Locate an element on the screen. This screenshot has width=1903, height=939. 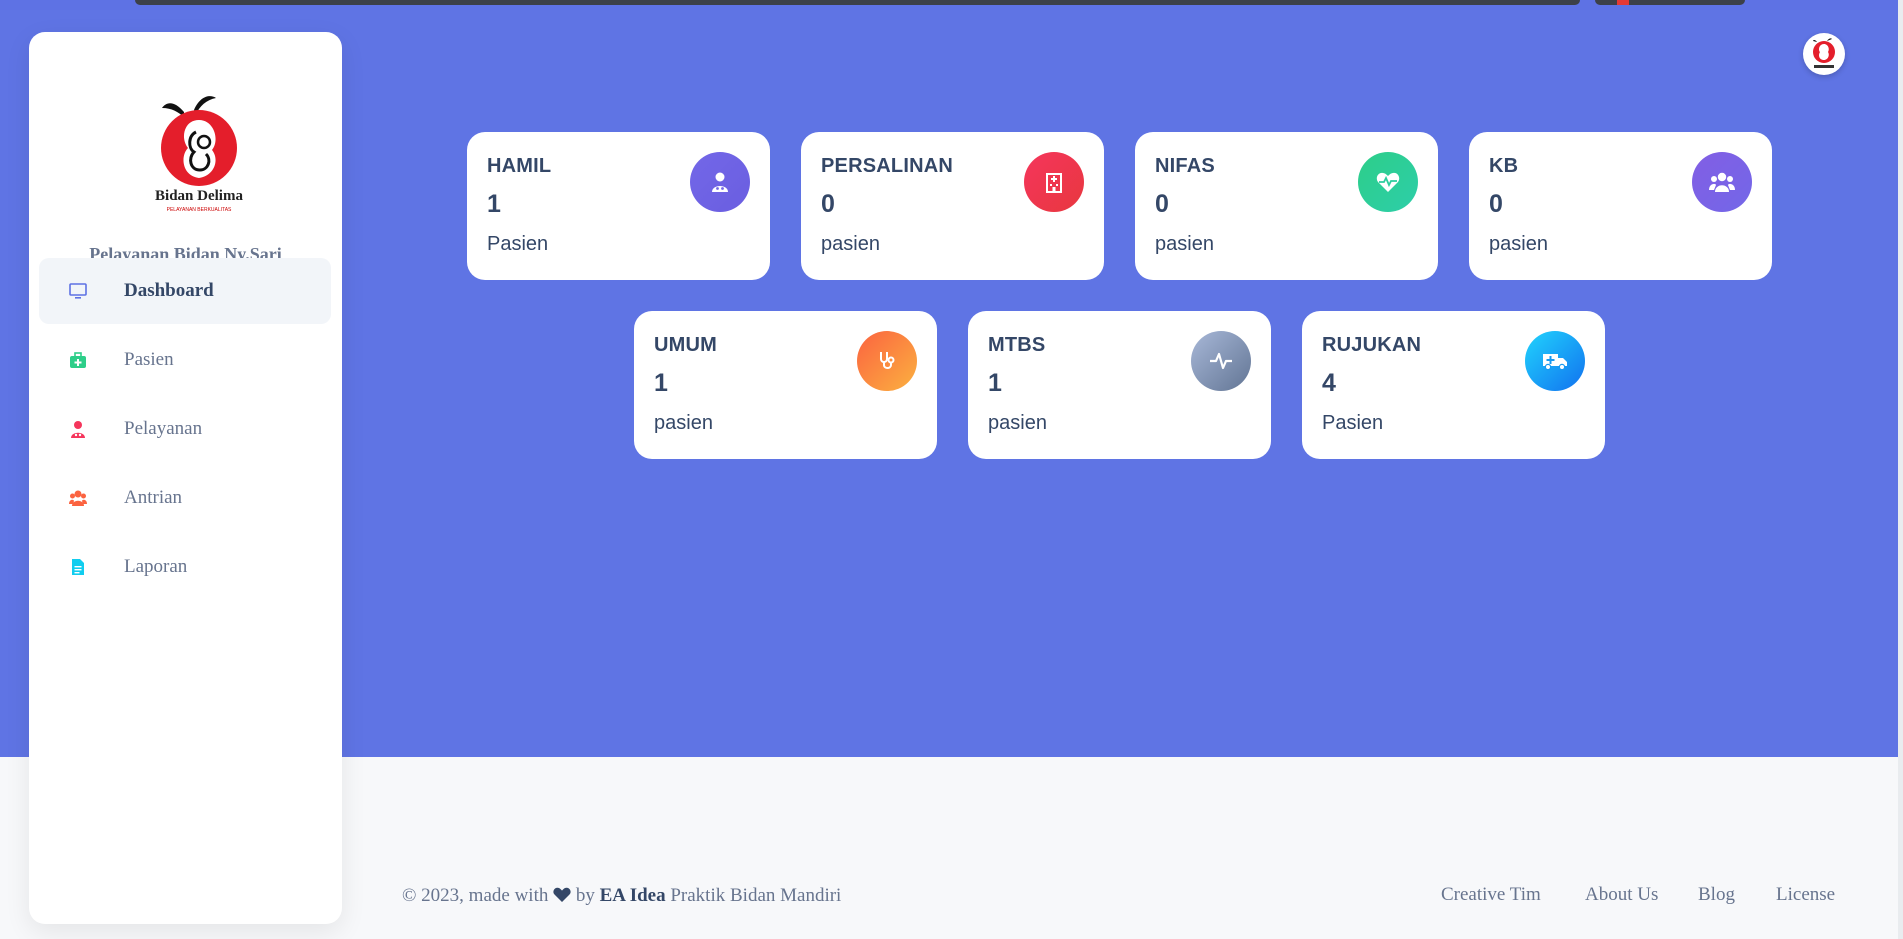
avatar is located at coordinates (1824, 54).